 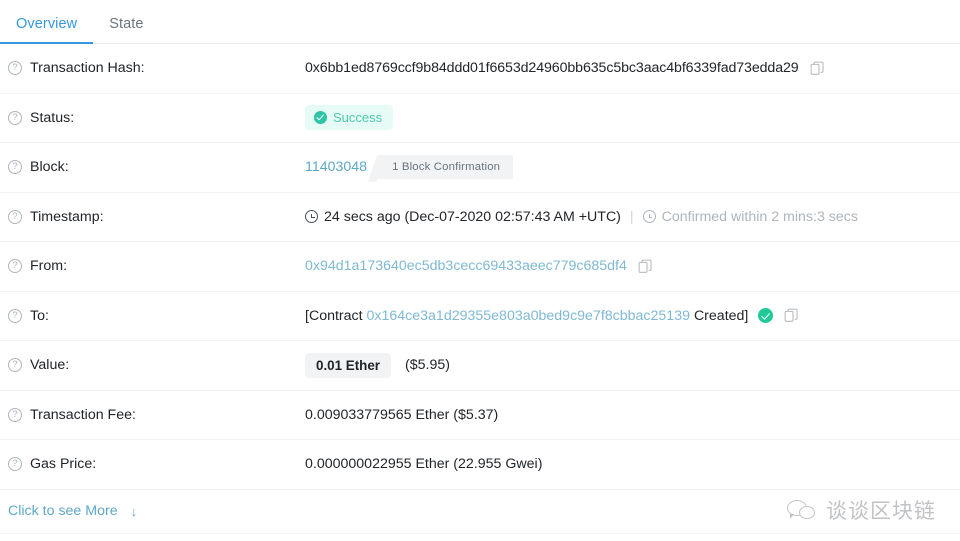 What do you see at coordinates (766, 316) in the screenshot?
I see `verified-check-icon` at bounding box center [766, 316].